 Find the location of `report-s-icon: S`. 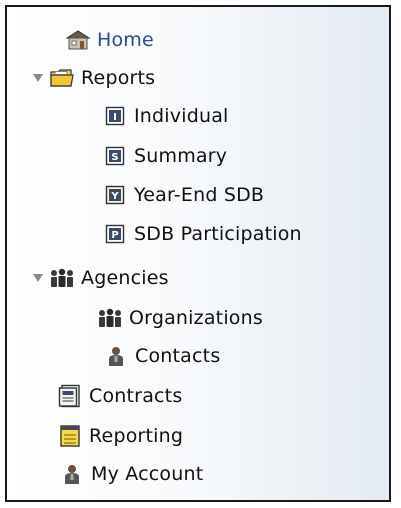

report-s-icon: S is located at coordinates (115, 156).